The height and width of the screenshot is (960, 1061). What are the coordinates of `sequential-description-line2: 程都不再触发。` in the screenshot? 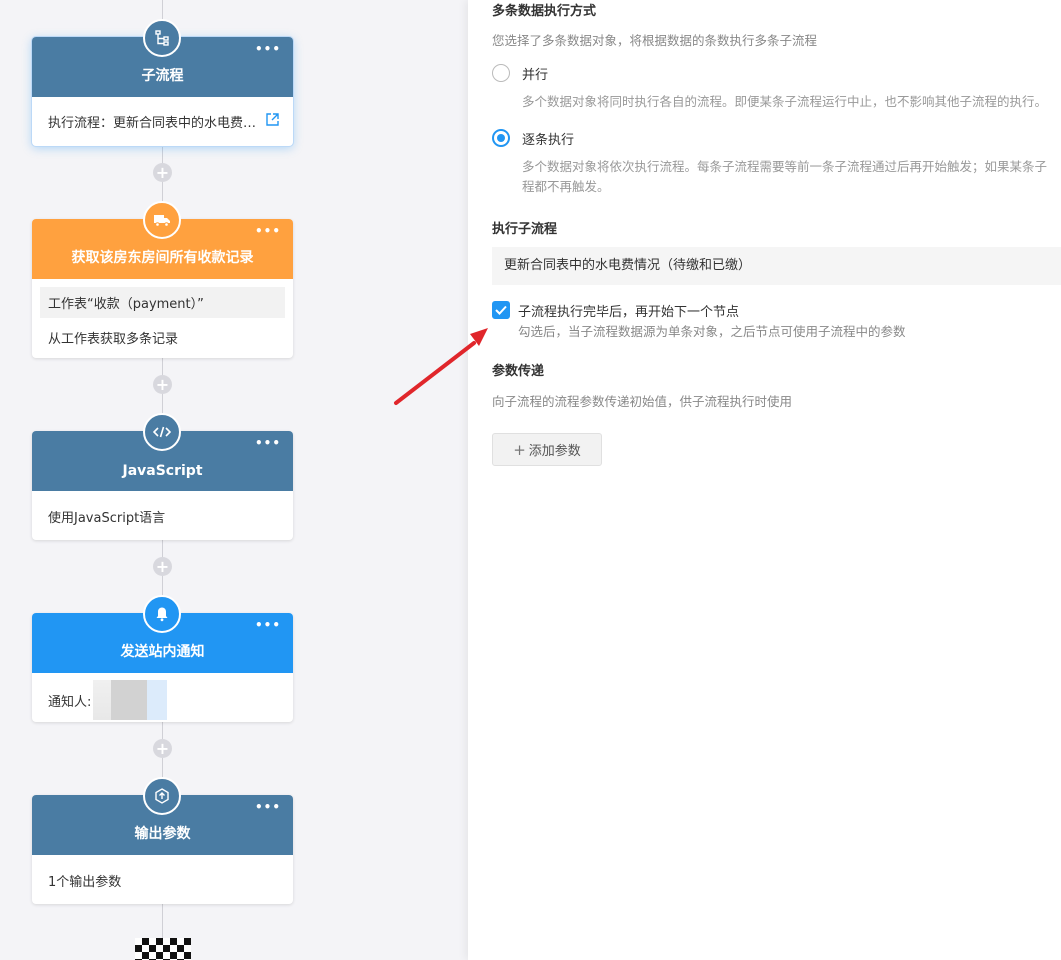 It's located at (566, 186).